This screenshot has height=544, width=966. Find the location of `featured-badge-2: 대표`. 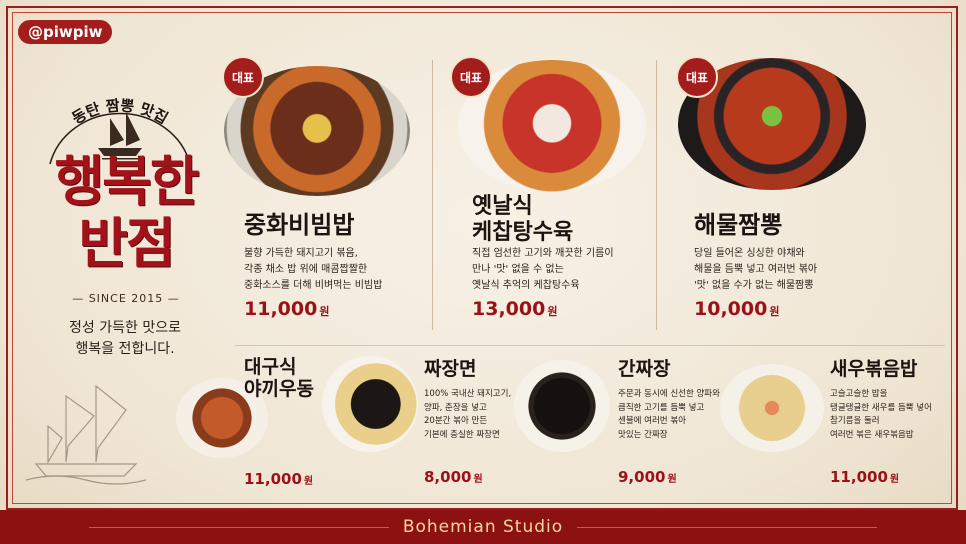

featured-badge-2: 대표 is located at coordinates (471, 77).